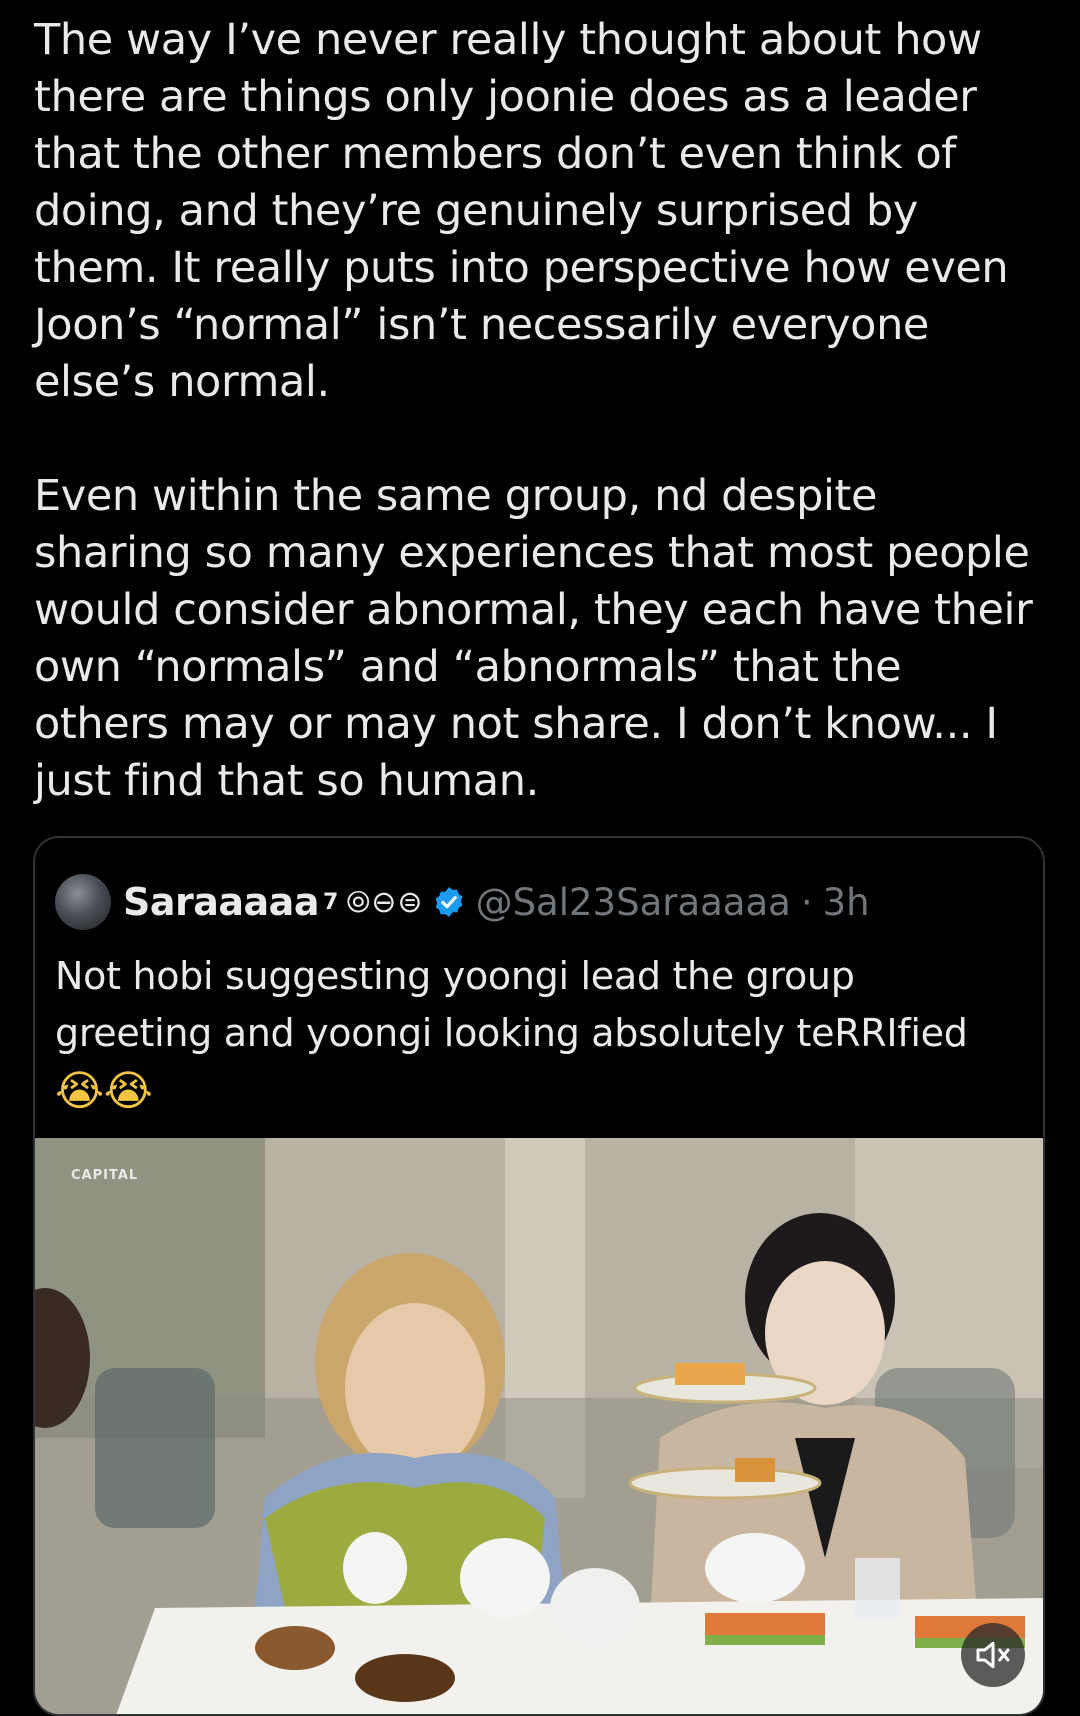  Describe the element at coordinates (633, 902) in the screenshot. I see `handle: @Sal23Saraaaaa` at that location.